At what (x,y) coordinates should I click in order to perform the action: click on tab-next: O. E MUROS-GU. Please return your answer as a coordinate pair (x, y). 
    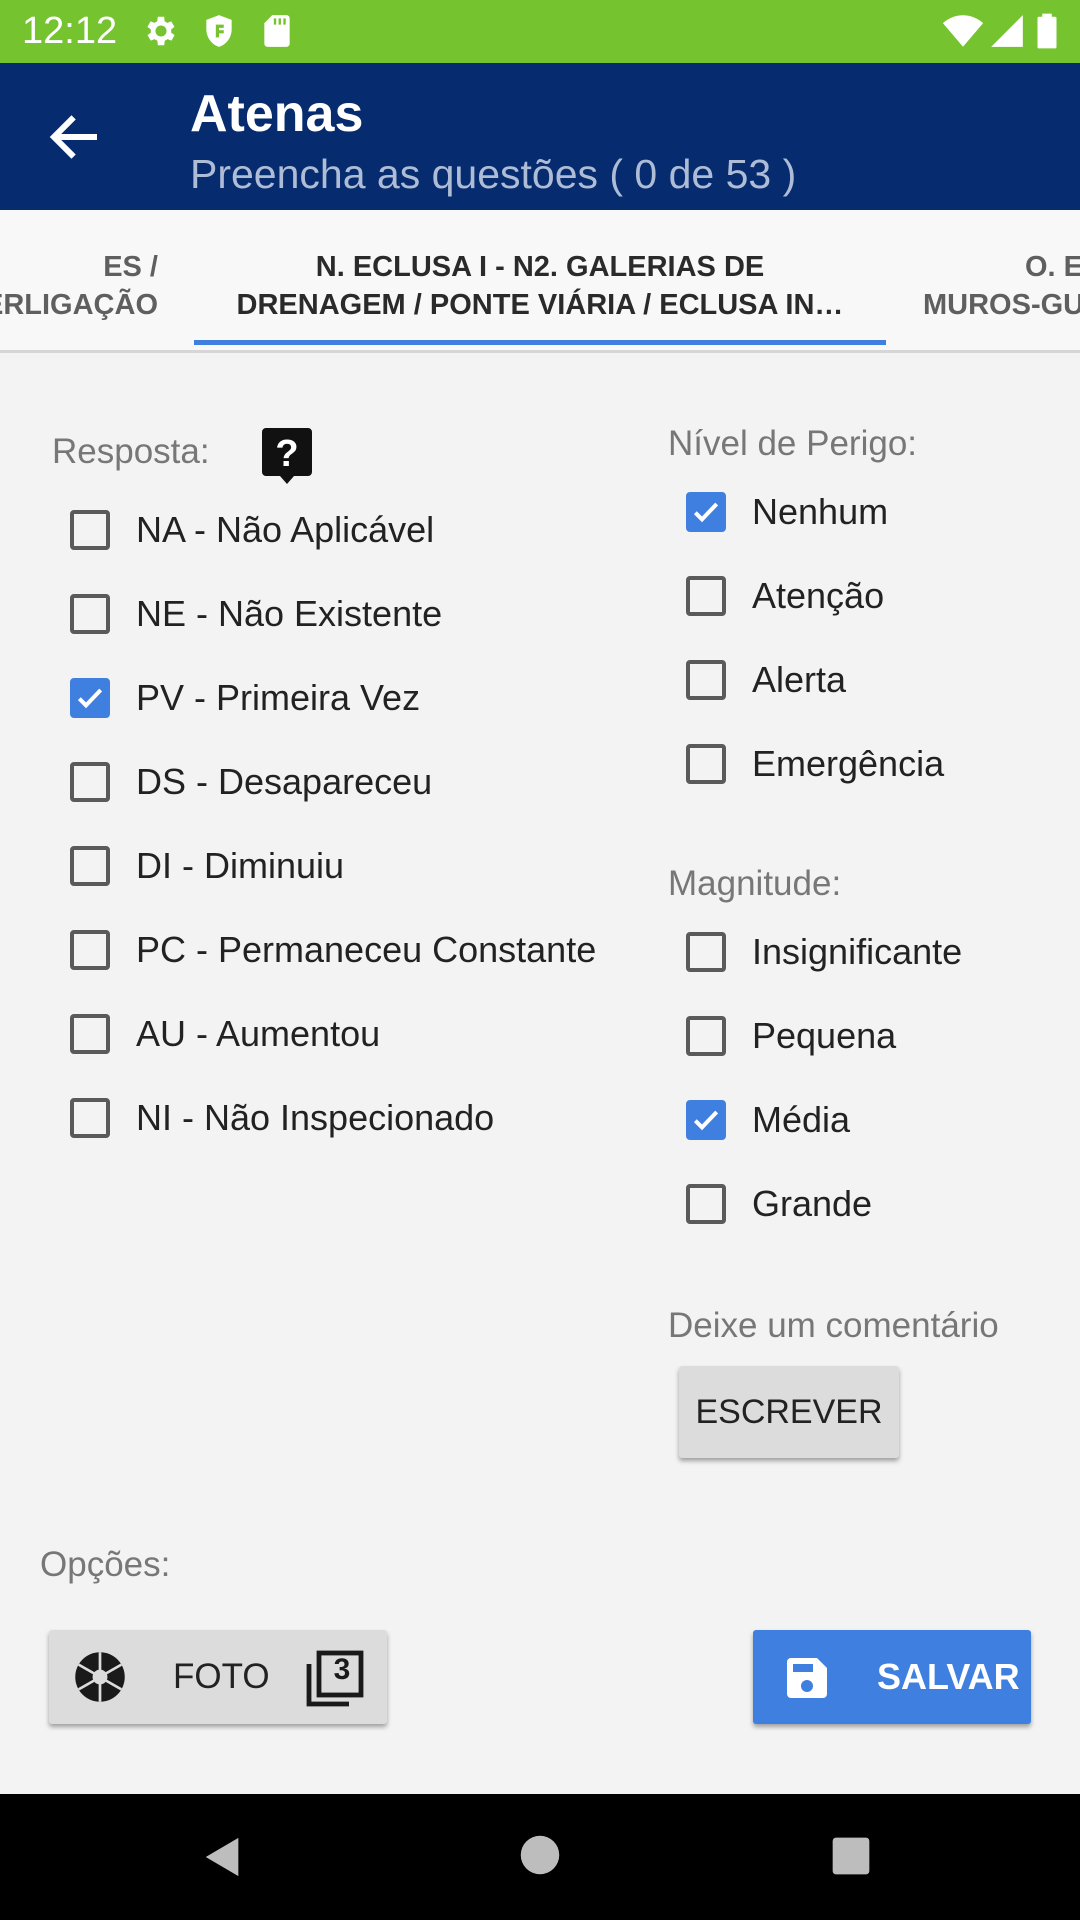
    Looking at the image, I should click on (1001, 286).